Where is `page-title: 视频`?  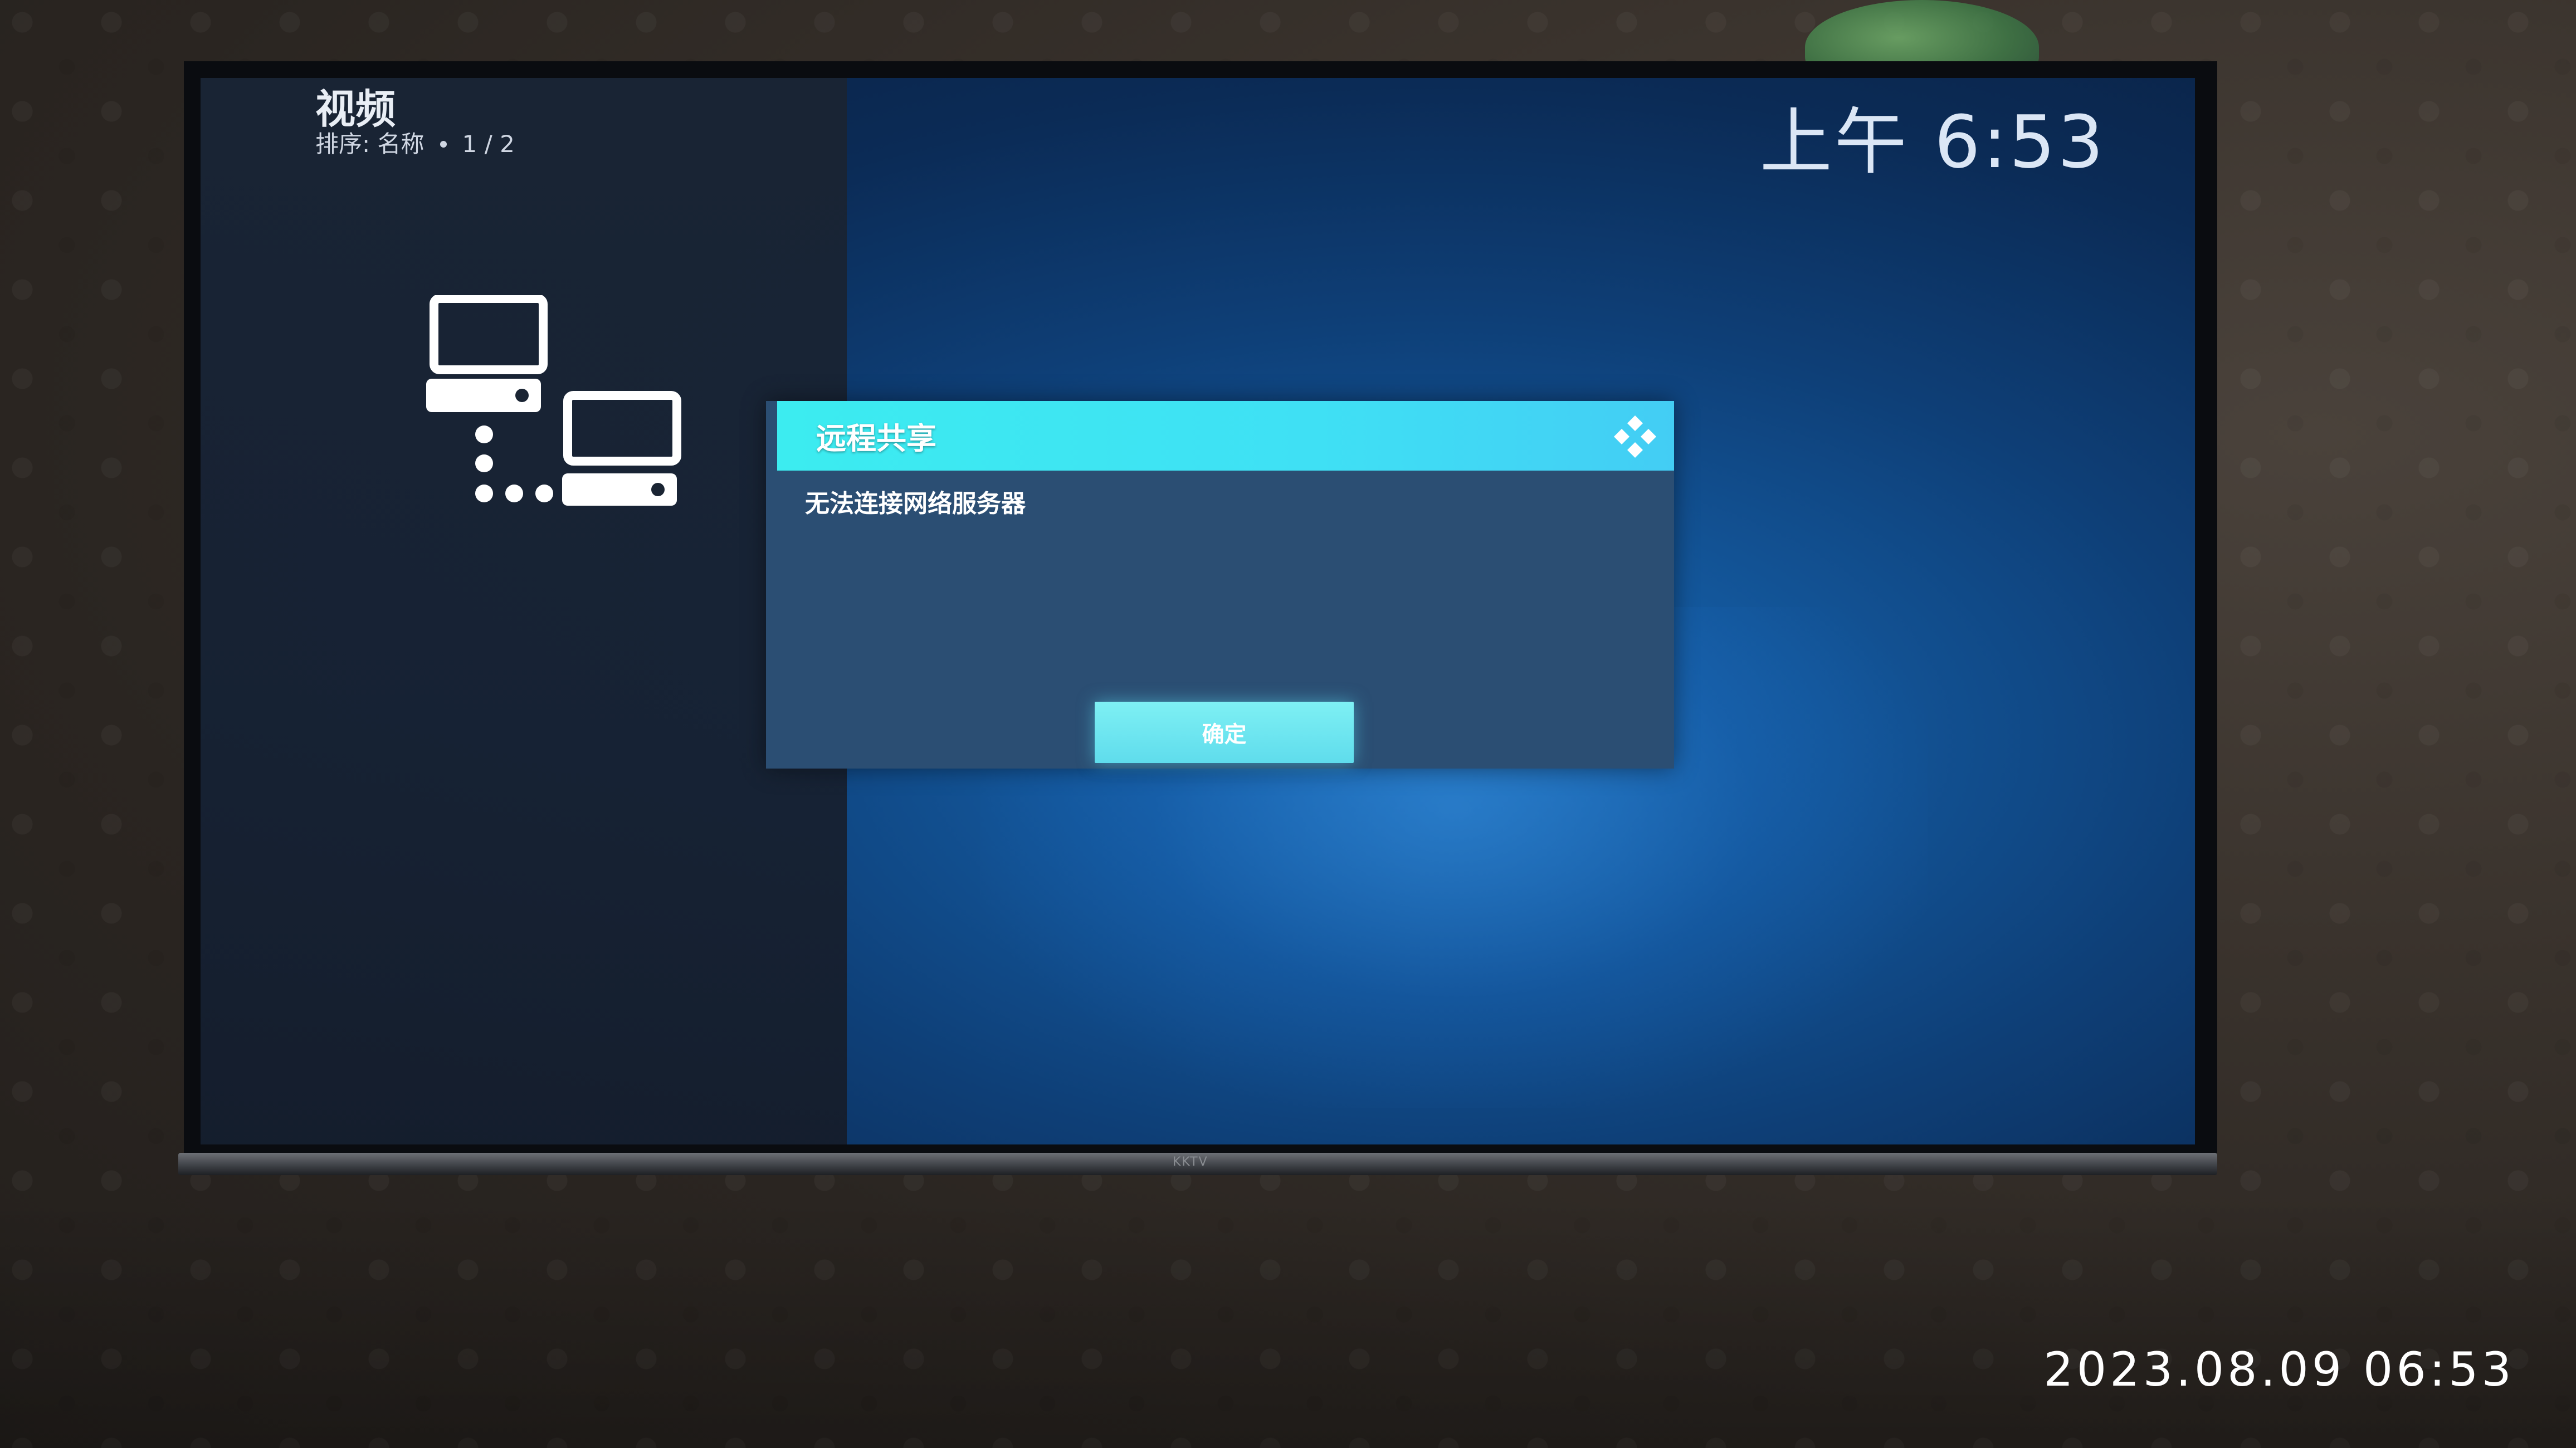
page-title: 视频 is located at coordinates (355, 110).